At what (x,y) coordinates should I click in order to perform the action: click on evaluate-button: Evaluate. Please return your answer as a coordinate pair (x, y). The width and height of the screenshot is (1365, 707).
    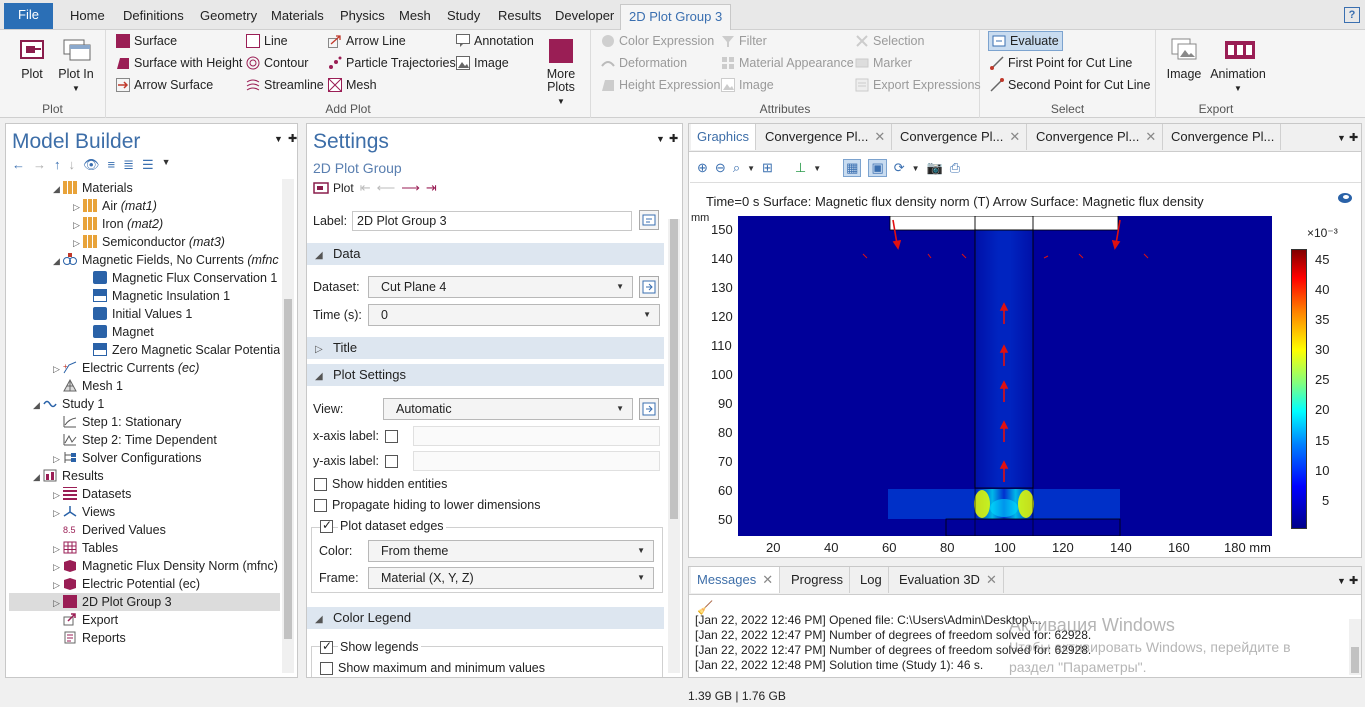
    Looking at the image, I should click on (1025, 41).